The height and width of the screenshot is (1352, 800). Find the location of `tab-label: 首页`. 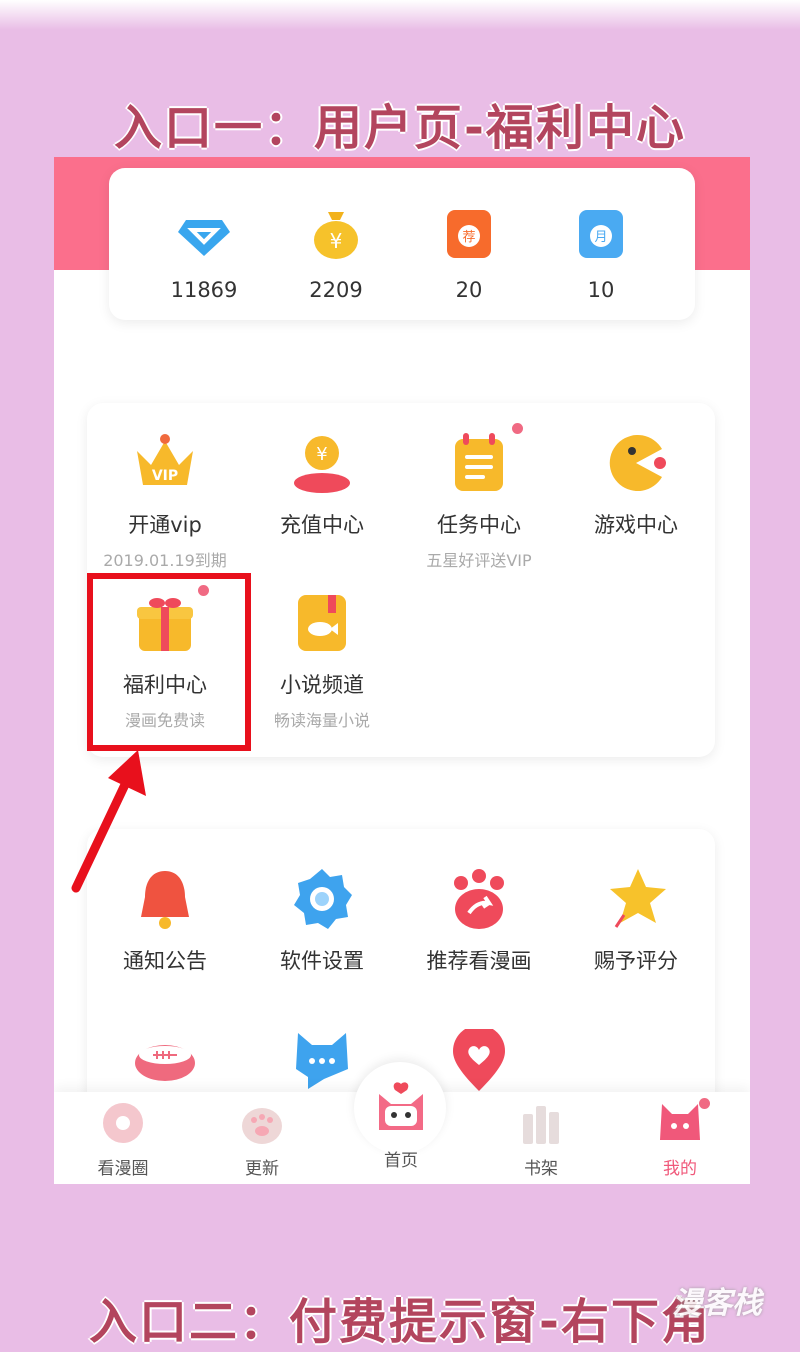

tab-label: 首页 is located at coordinates (401, 1161).